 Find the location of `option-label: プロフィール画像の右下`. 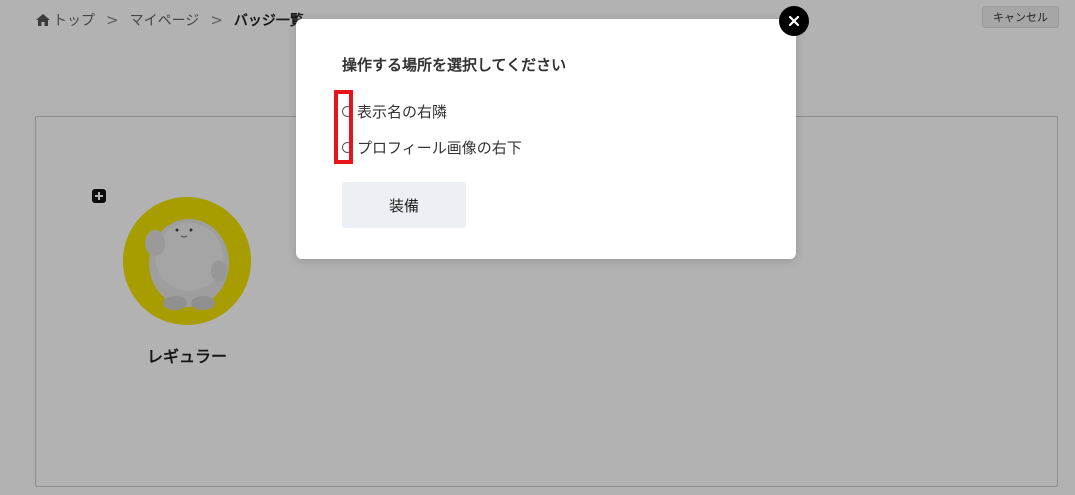

option-label: プロフィール画像の右下 is located at coordinates (439, 147).